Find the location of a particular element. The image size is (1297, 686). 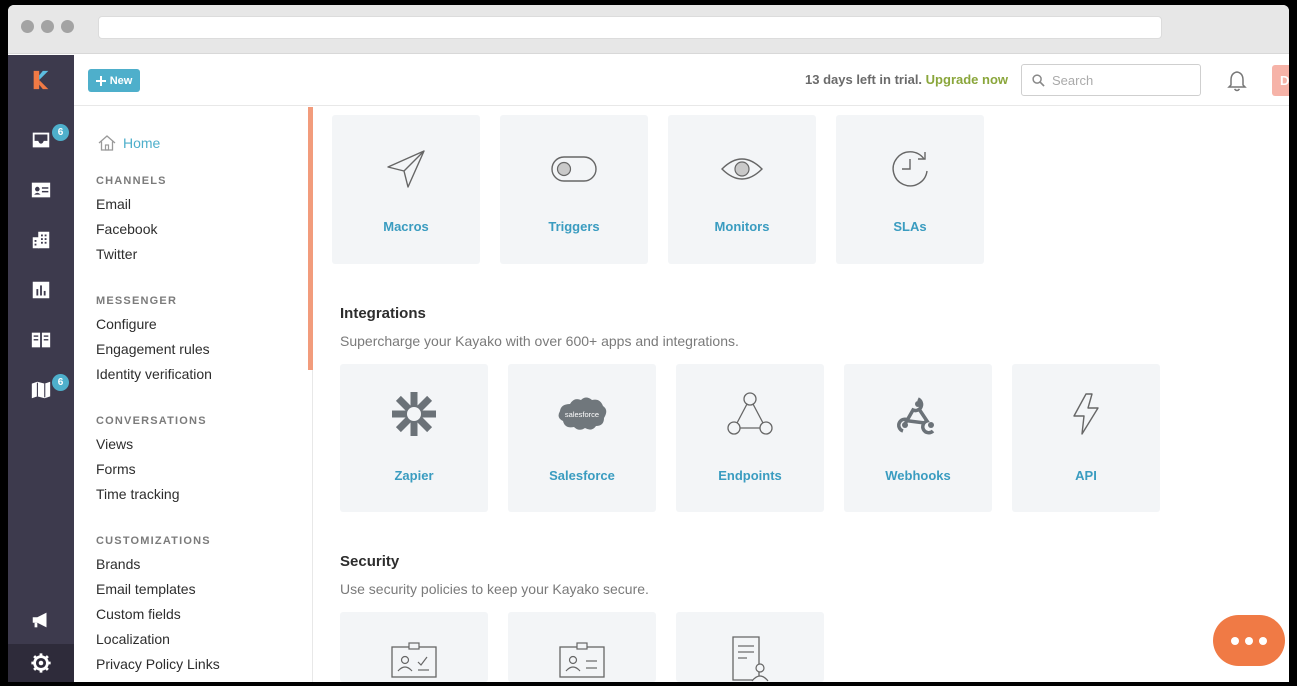

card-api: API is located at coordinates (1086, 438).